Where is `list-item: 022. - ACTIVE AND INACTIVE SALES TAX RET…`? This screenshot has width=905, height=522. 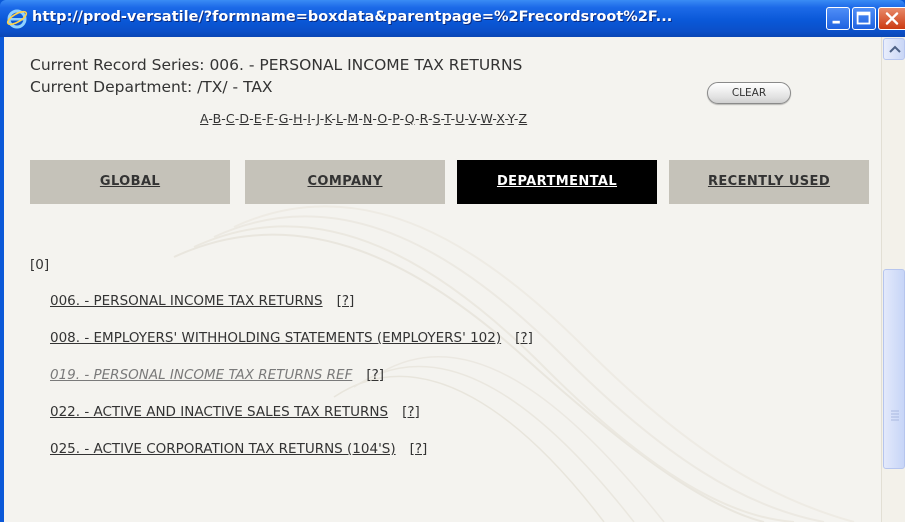 list-item: 022. - ACTIVE AND INACTIVE SALES TAX RET… is located at coordinates (291, 422).